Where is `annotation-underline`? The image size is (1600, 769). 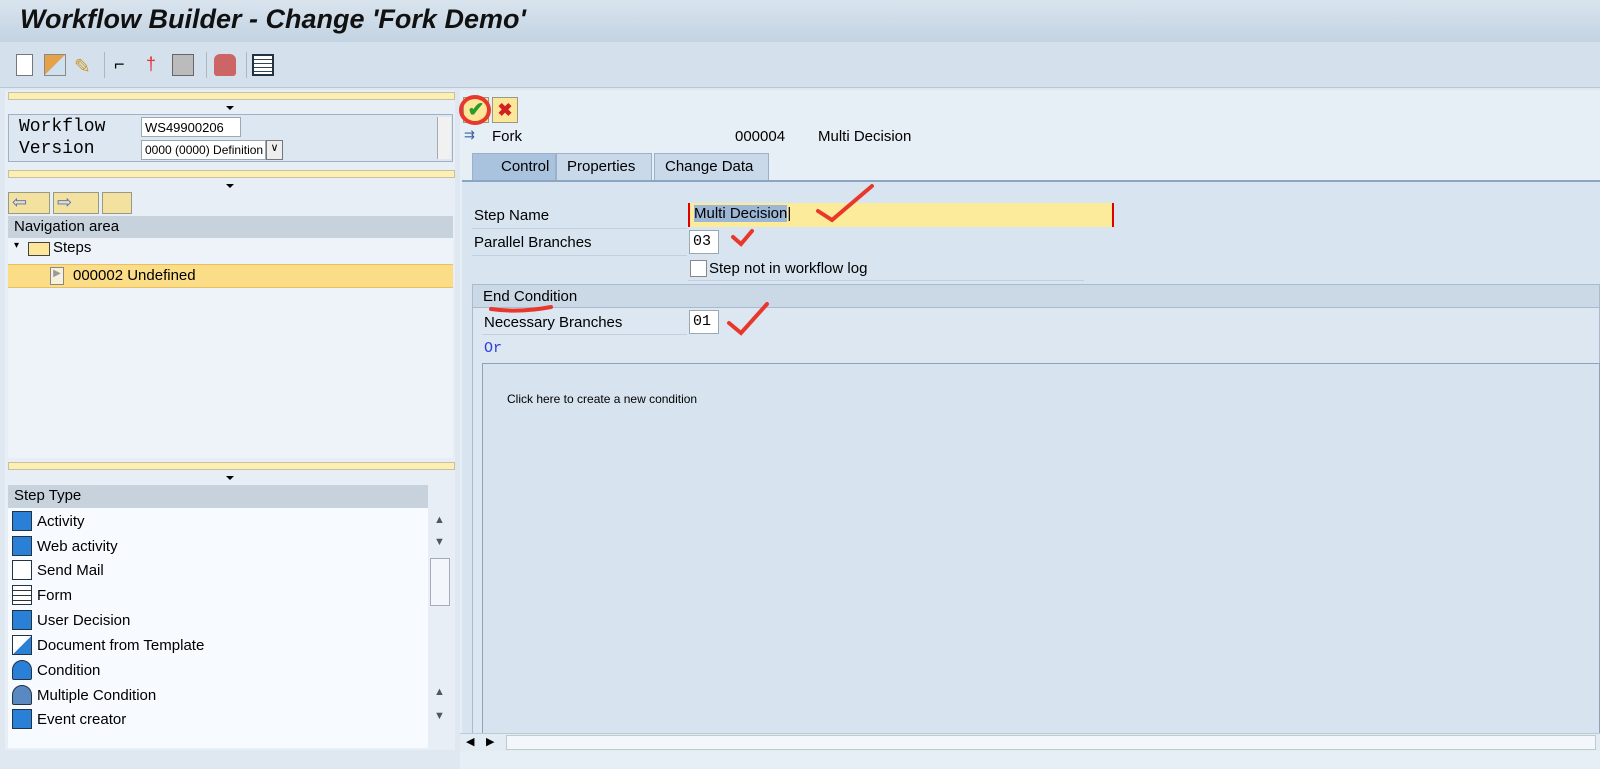 annotation-underline is located at coordinates (521, 309).